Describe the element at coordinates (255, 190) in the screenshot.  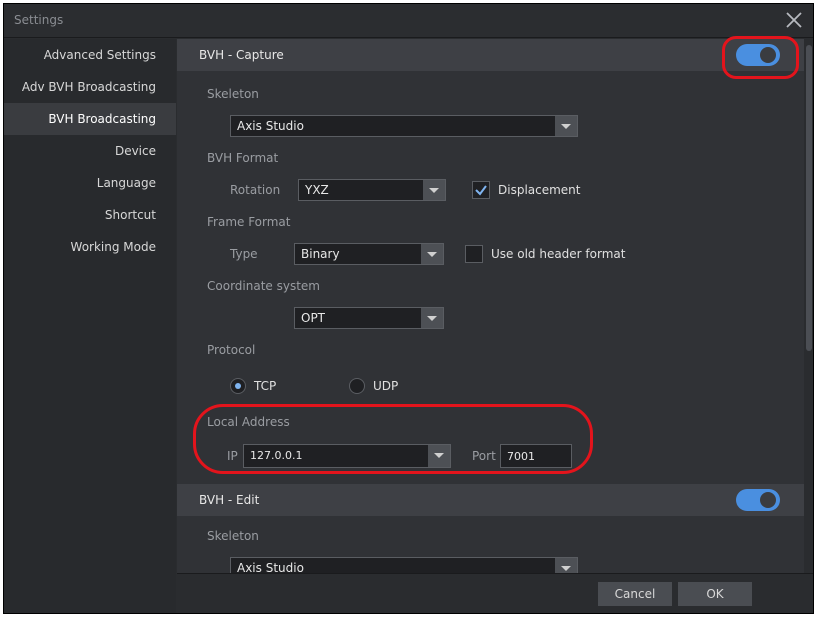
I see `rotation-label: Rotation` at that location.